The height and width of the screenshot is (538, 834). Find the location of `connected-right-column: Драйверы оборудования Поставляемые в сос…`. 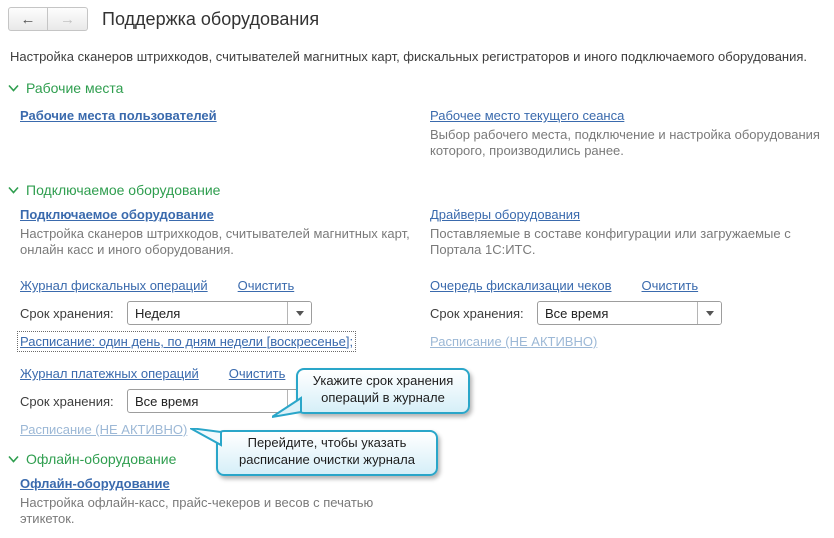

connected-right-column: Драйверы оборудования Поставляемые в сос… is located at coordinates (627, 228).